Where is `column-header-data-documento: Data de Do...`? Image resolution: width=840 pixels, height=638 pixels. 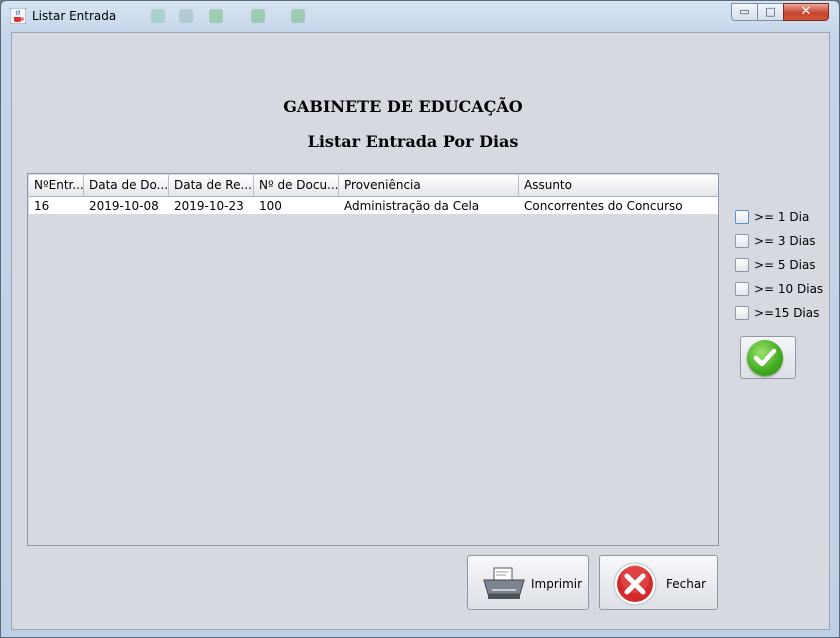
column-header-data-documento: Data de Do... is located at coordinates (126, 185).